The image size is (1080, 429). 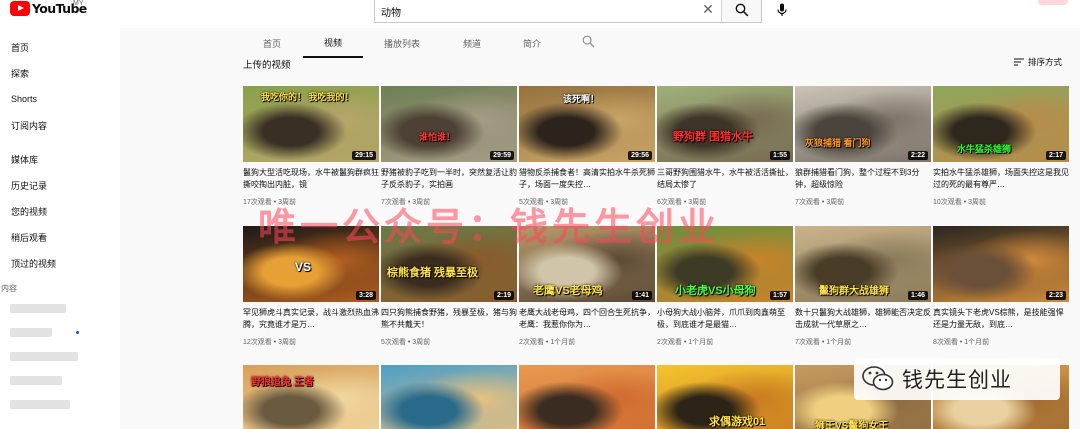 What do you see at coordinates (782, 11) in the screenshot?
I see `voice-search-button` at bounding box center [782, 11].